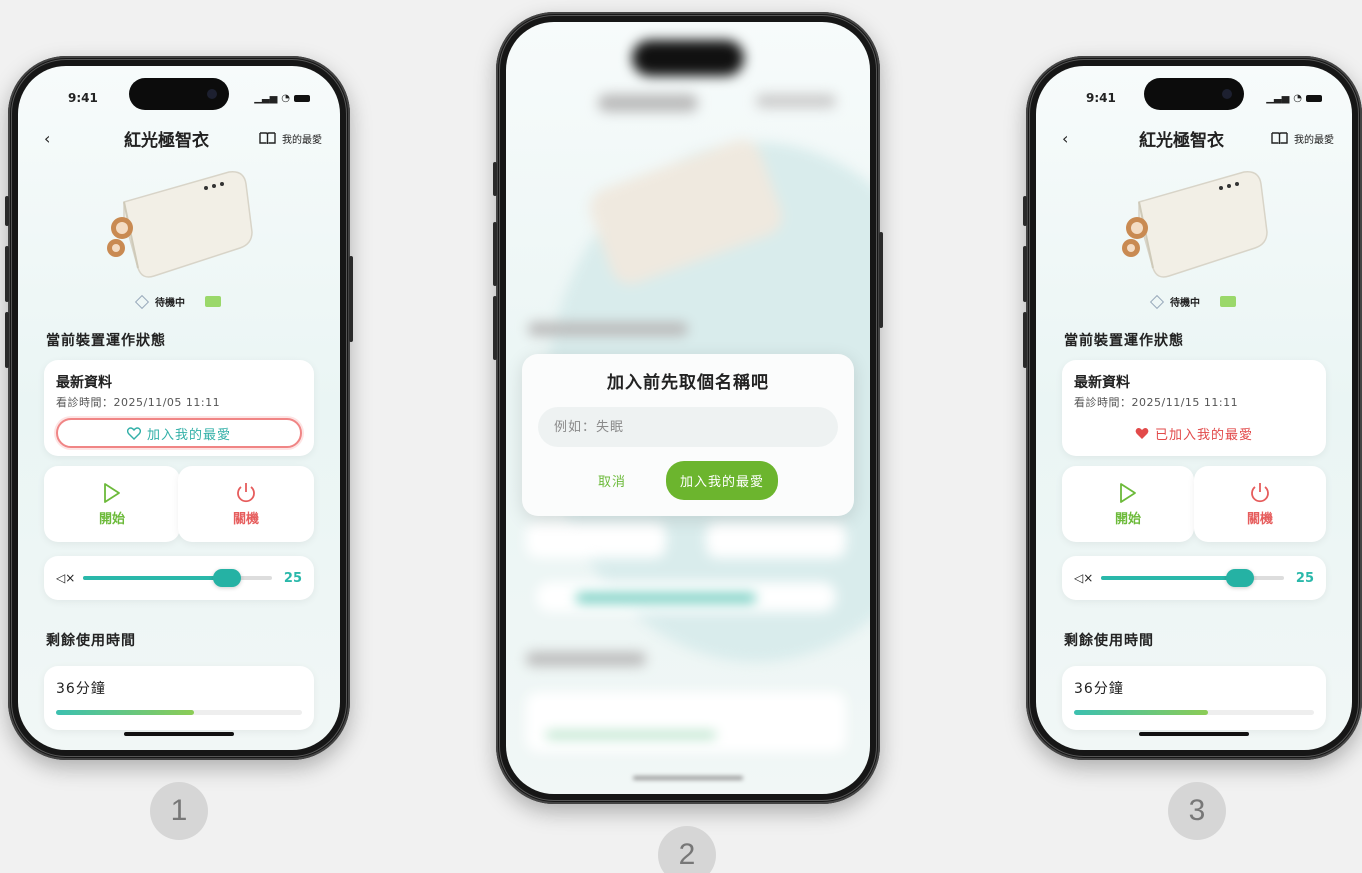 This screenshot has width=1362, height=873. Describe the element at coordinates (179, 811) in the screenshot. I see `step-badge-1: 1` at that location.